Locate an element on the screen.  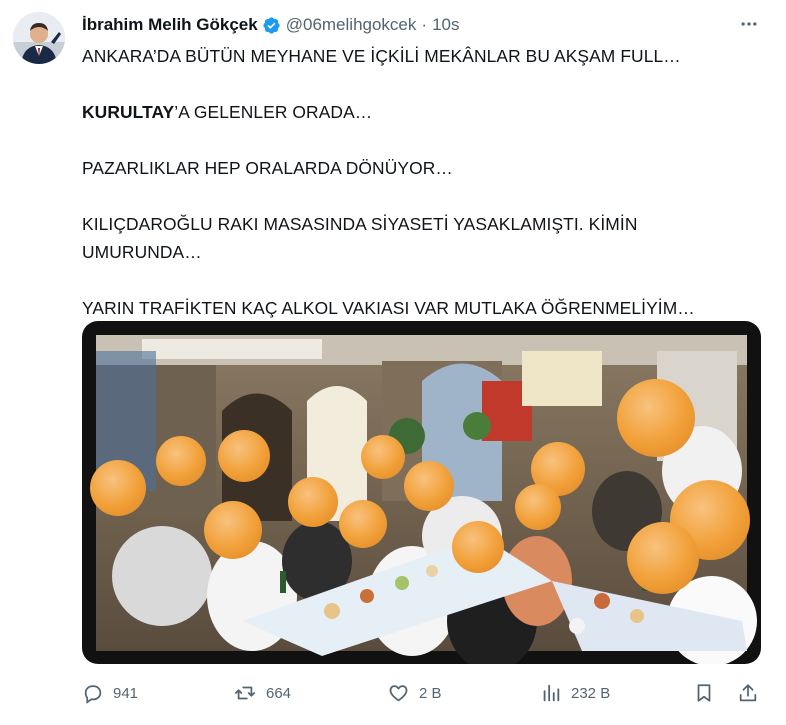
share-icon is located at coordinates (748, 693).